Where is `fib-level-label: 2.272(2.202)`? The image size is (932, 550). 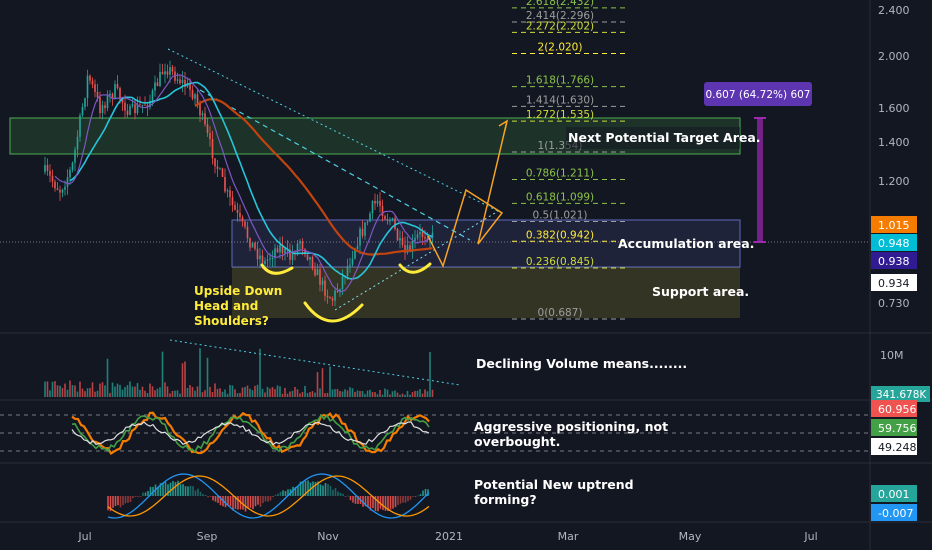 fib-level-label: 2.272(2.202) is located at coordinates (560, 26).